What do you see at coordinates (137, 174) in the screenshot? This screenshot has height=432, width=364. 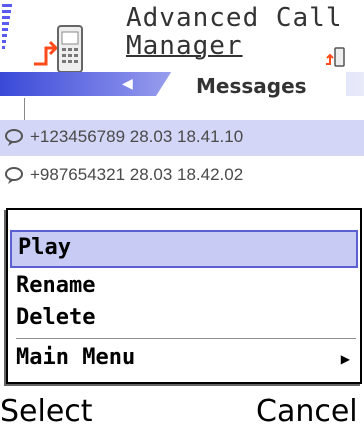 I see `list-item-text: +987654321 28.03 18.42.02` at bounding box center [137, 174].